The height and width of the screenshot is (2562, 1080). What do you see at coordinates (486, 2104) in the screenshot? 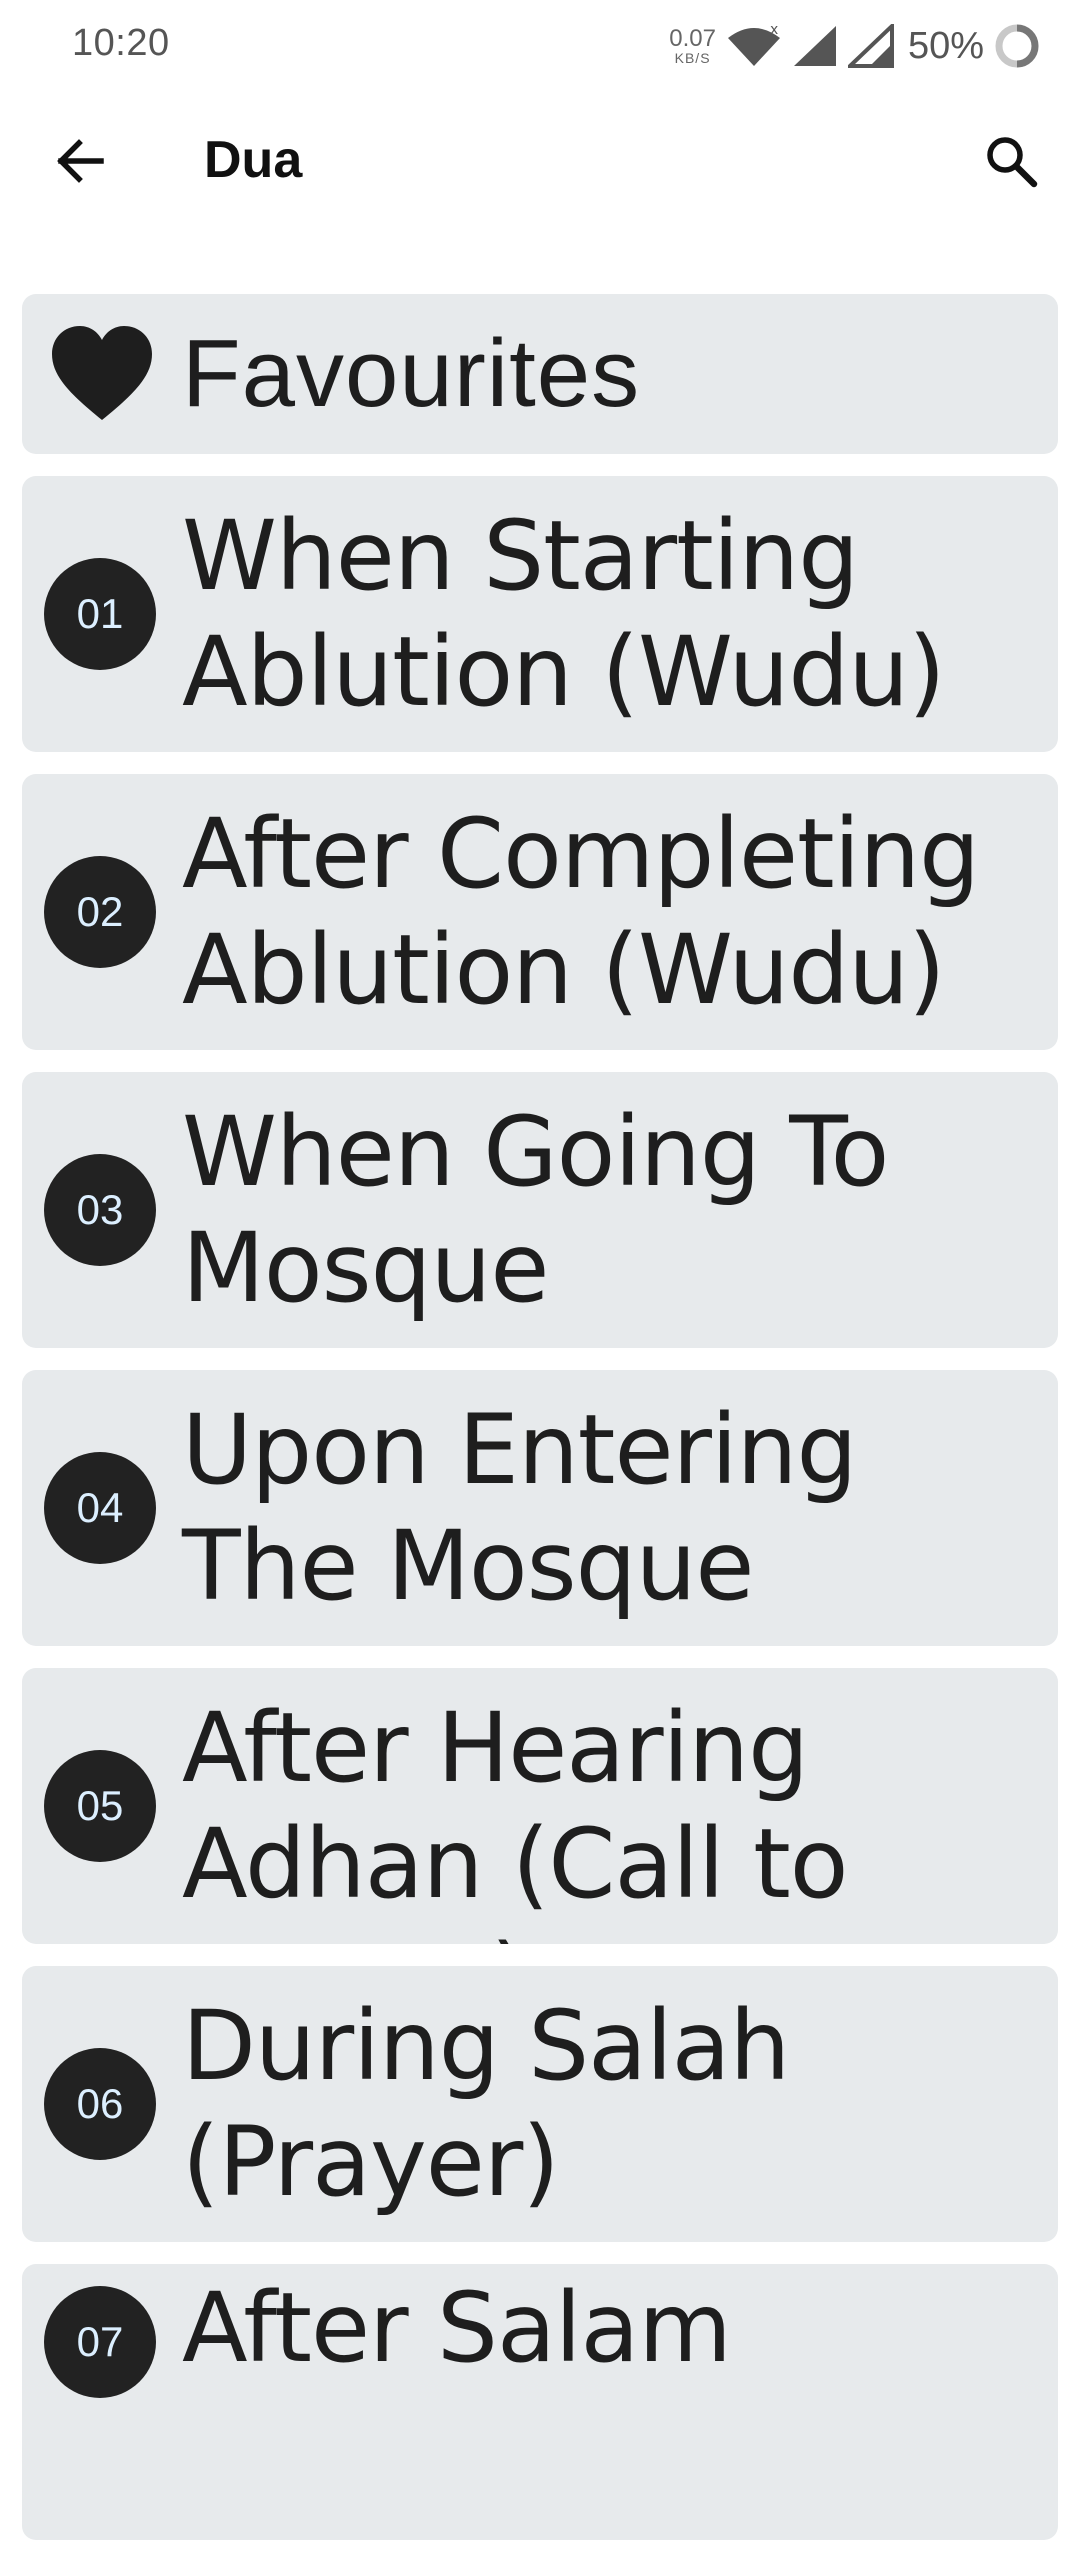
I see `item-title: During Salah (Prayer)` at bounding box center [486, 2104].